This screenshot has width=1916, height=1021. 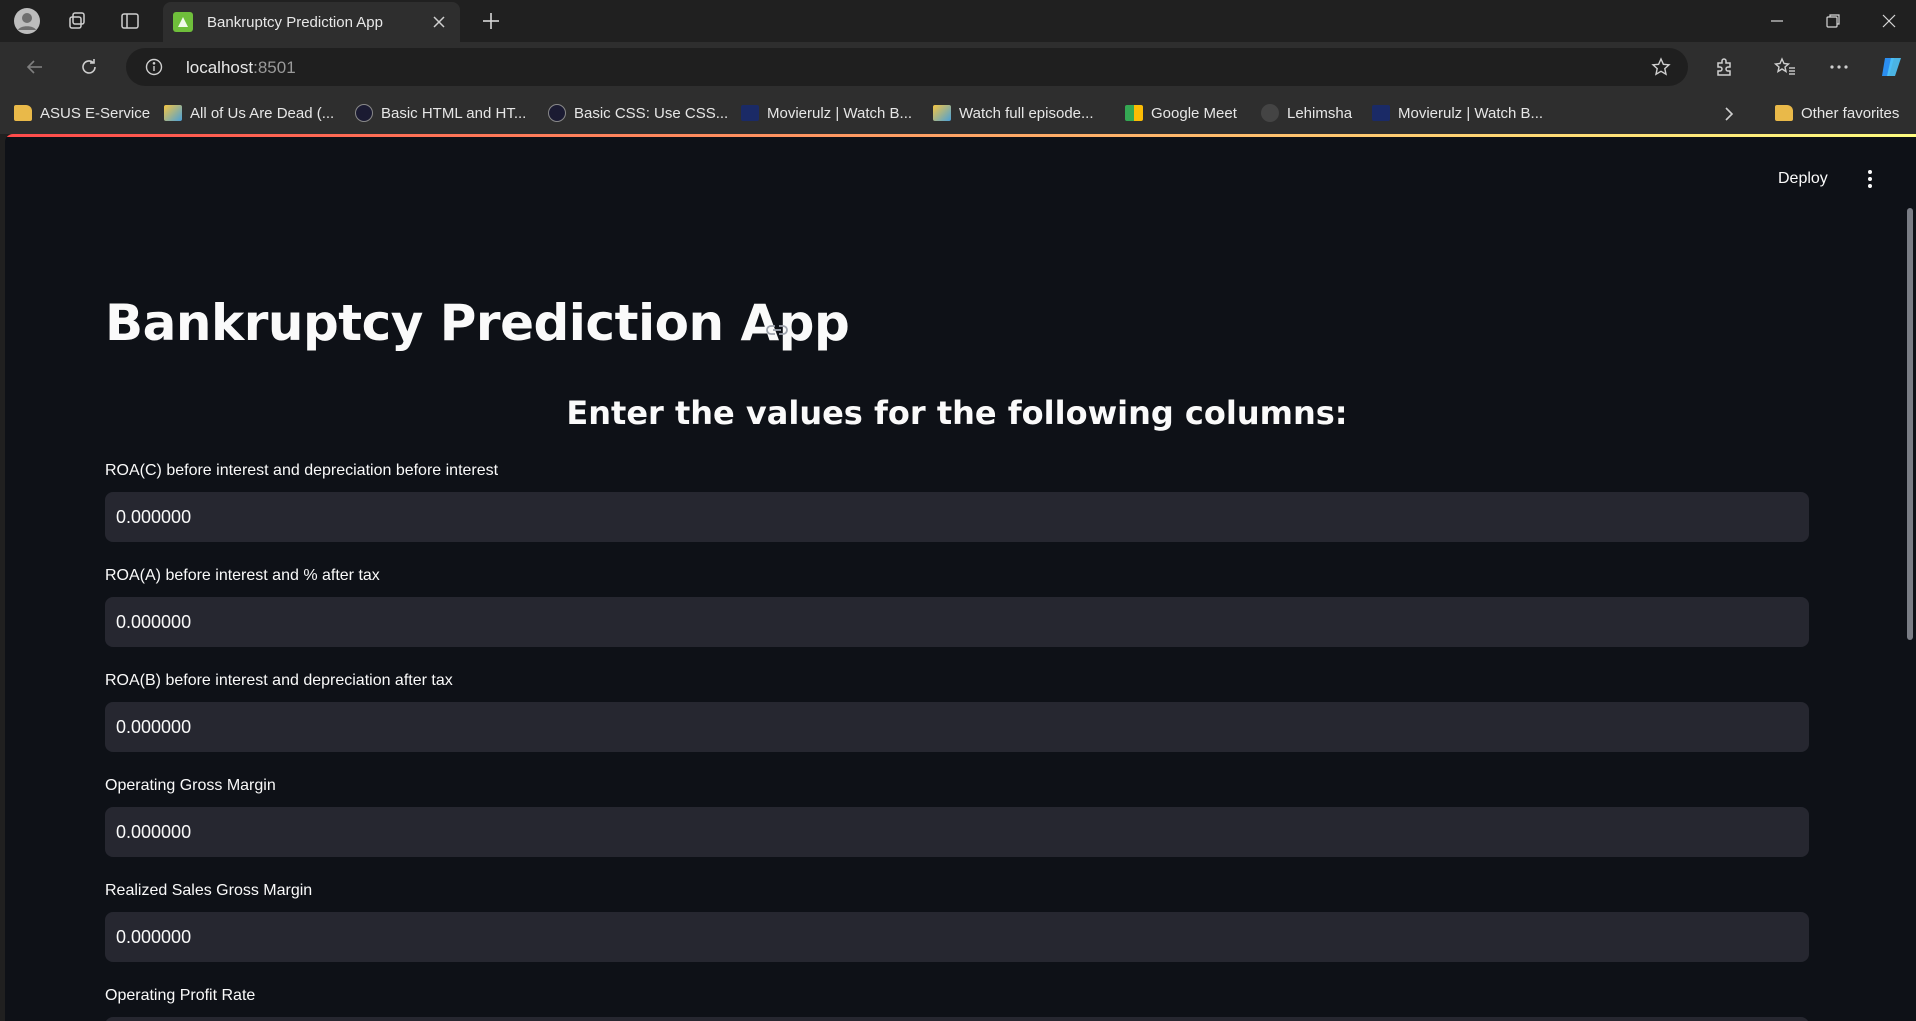 I want to click on tab-bankruptcy-app: Bankruptcy Prediction App, so click(x=311, y=22).